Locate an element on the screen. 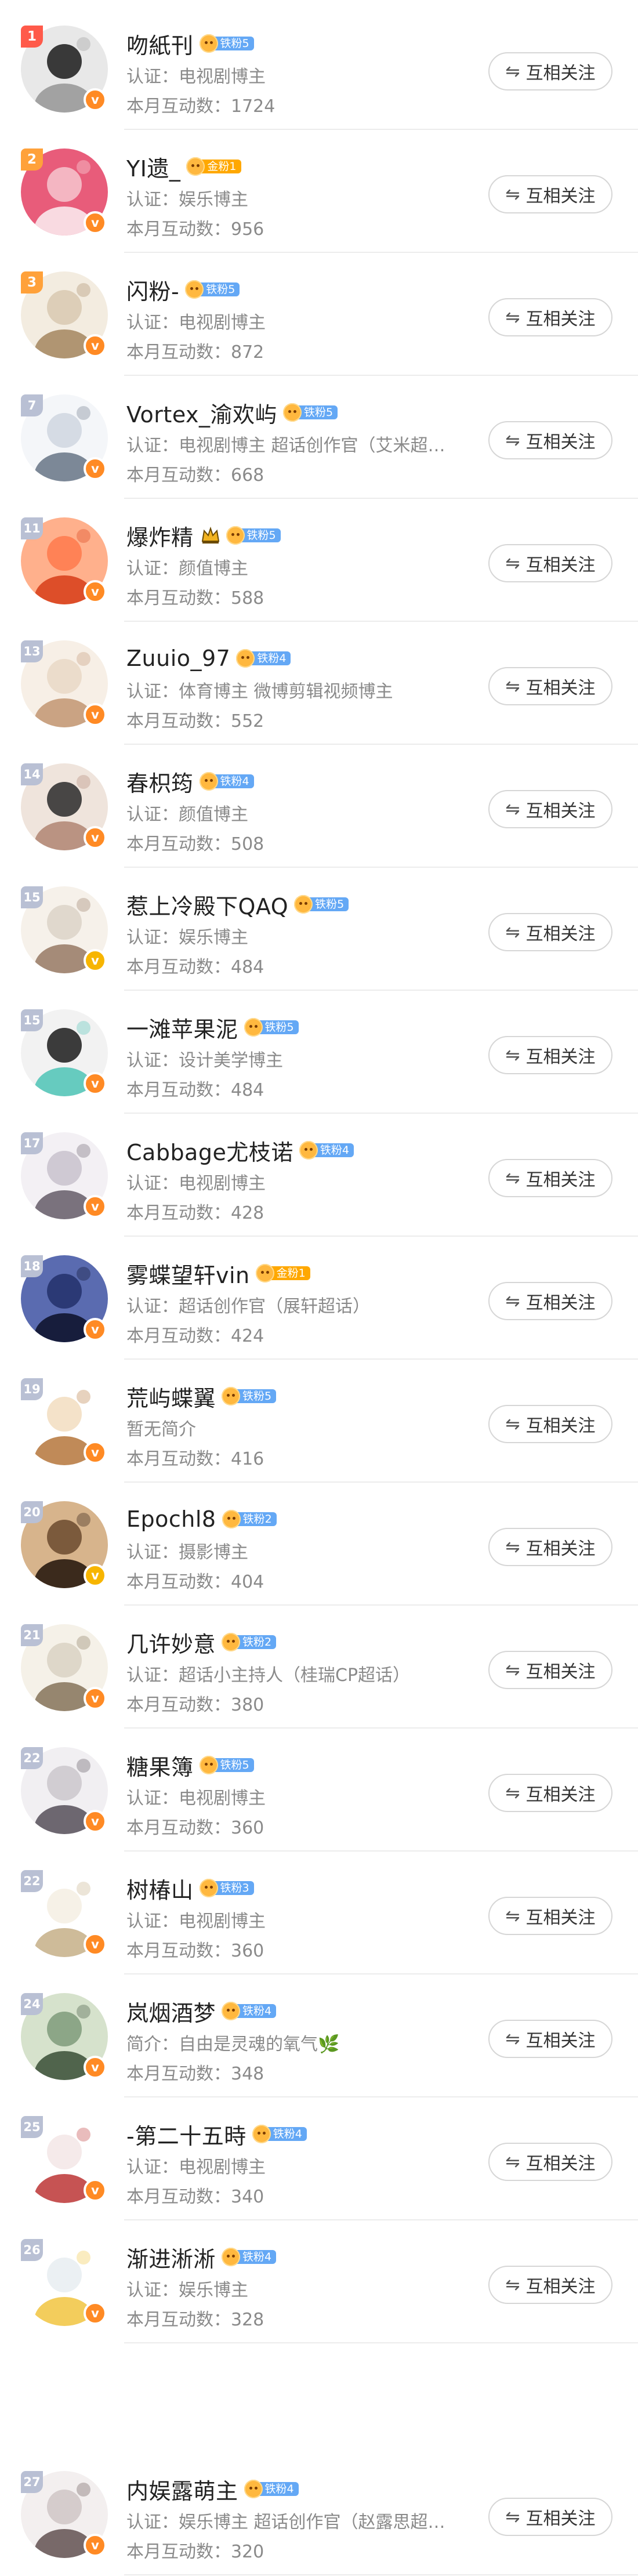 The width and height of the screenshot is (638, 2576). fan-level-badge: 铁粉5 is located at coordinates (321, 905).